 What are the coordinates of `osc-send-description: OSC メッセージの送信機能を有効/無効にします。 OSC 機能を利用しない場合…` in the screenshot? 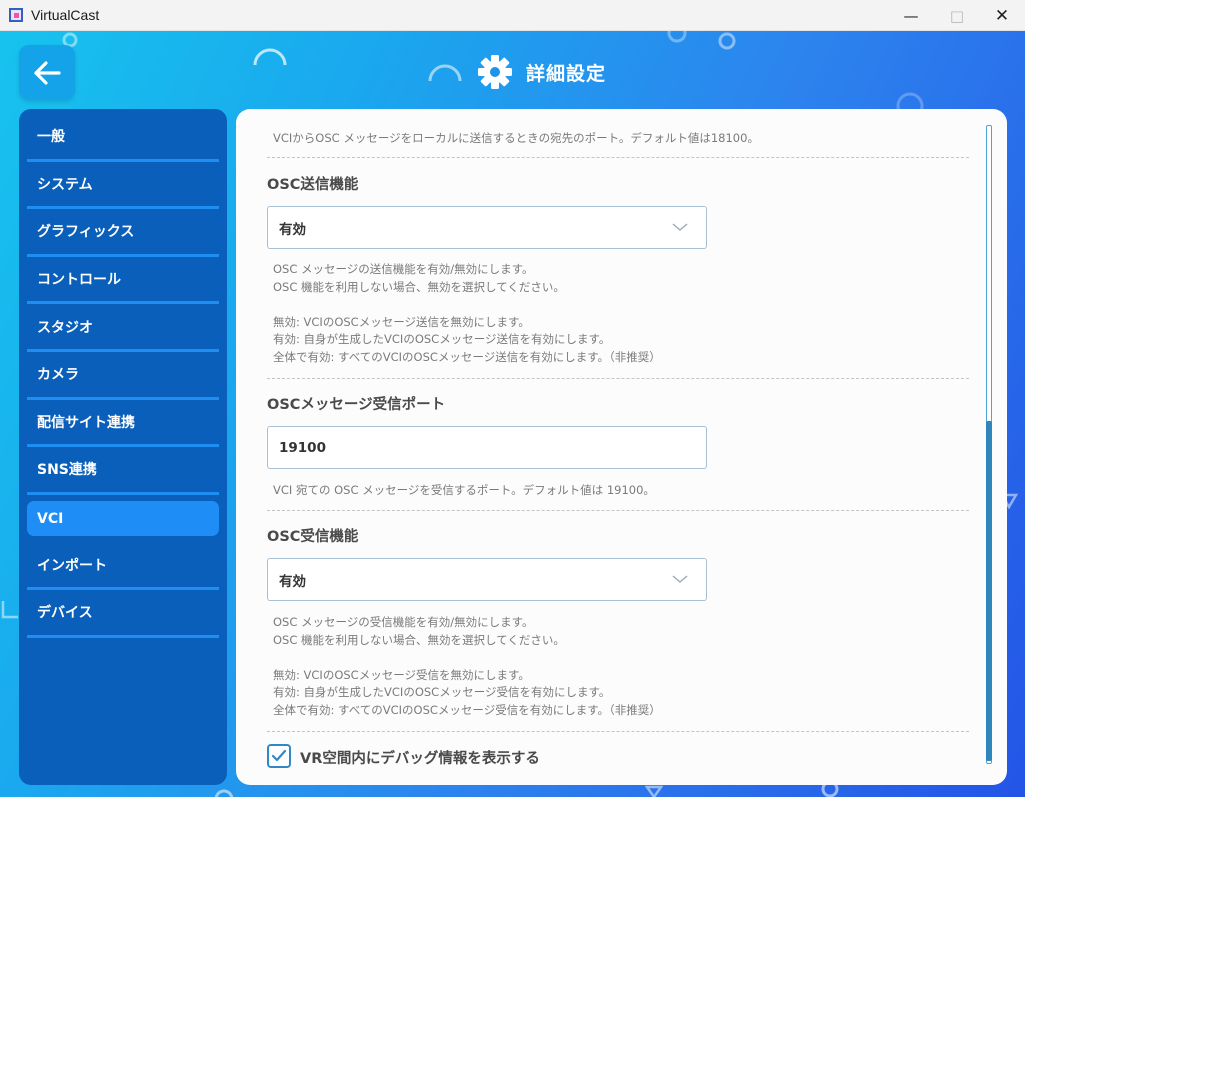 It's located at (467, 313).